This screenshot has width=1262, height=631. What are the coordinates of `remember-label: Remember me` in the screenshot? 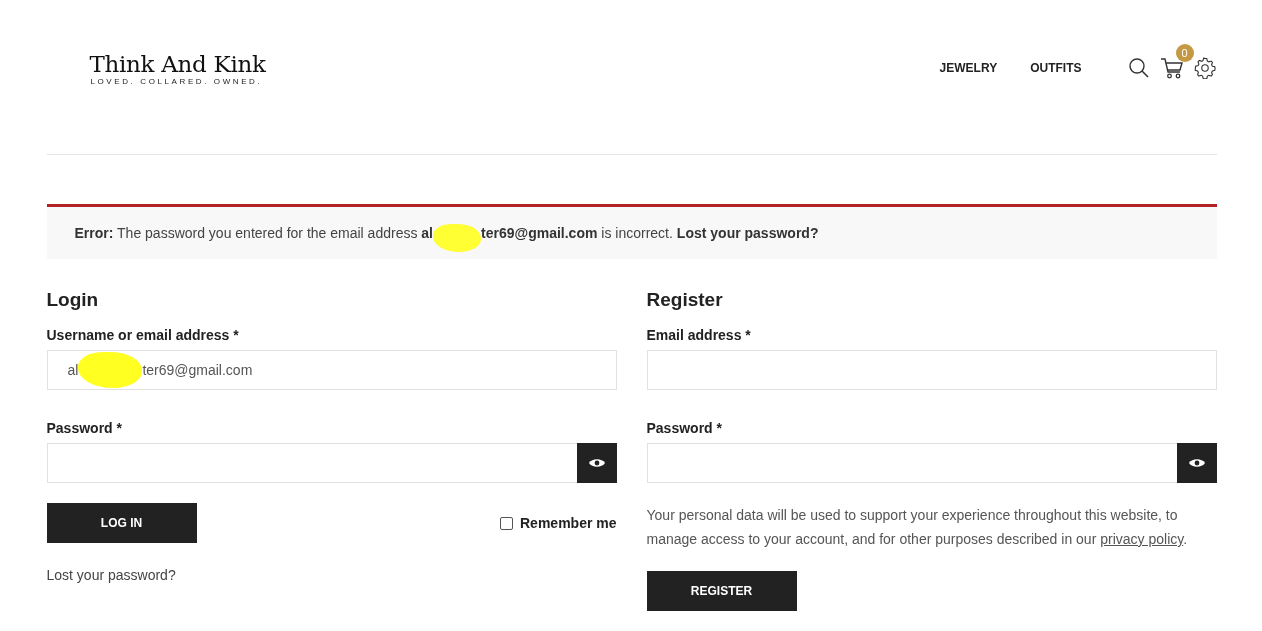 It's located at (568, 523).